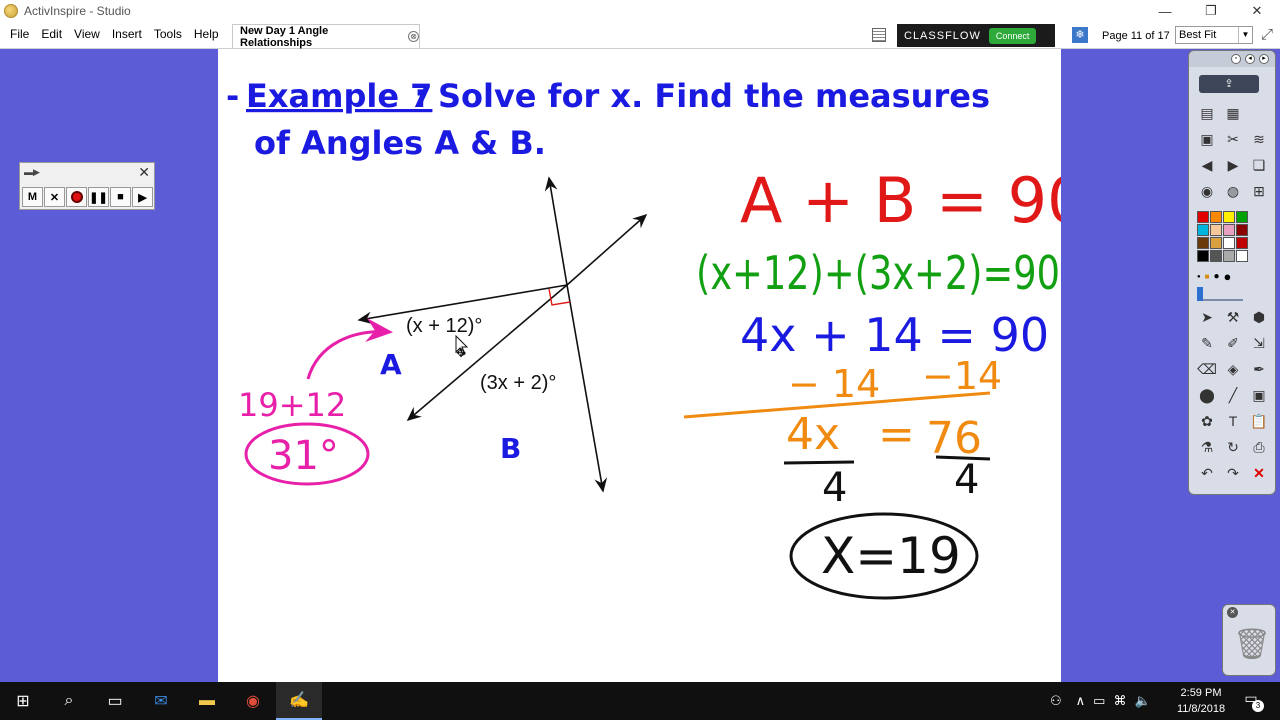 Image resolution: width=1280 pixels, height=720 pixels. I want to click on toolbox-header: ▫ ◂ ▸, so click(1232, 59).